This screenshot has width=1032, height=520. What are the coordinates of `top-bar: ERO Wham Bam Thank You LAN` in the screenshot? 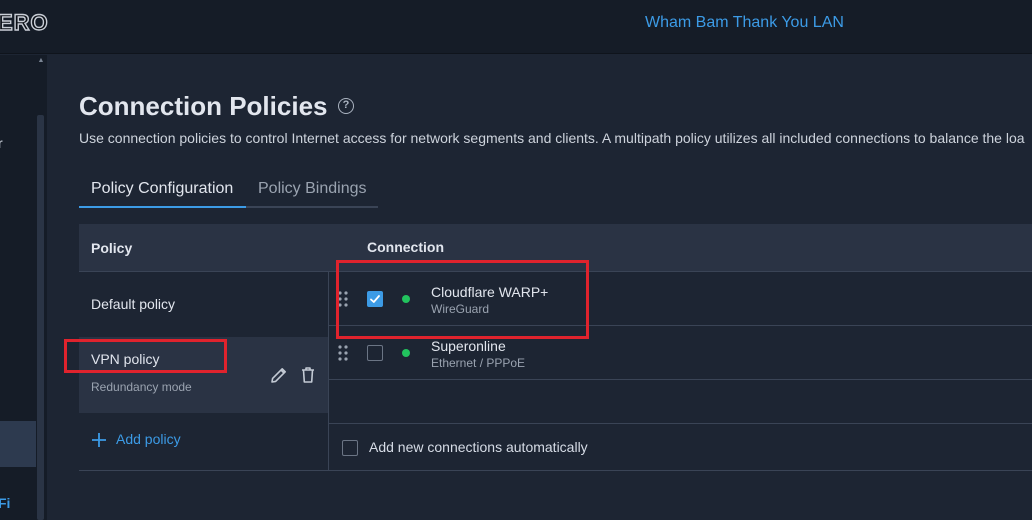 It's located at (516, 27).